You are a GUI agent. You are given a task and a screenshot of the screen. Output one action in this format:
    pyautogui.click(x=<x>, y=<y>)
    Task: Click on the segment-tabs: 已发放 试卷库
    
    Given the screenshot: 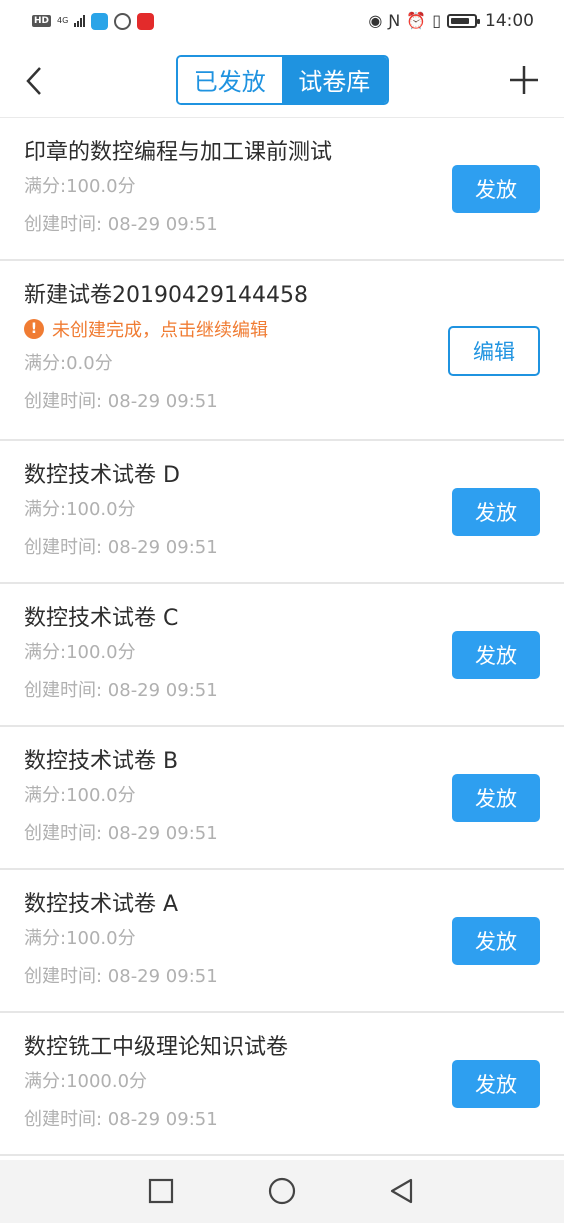 What is the action you would take?
    pyautogui.click(x=282, y=79)
    